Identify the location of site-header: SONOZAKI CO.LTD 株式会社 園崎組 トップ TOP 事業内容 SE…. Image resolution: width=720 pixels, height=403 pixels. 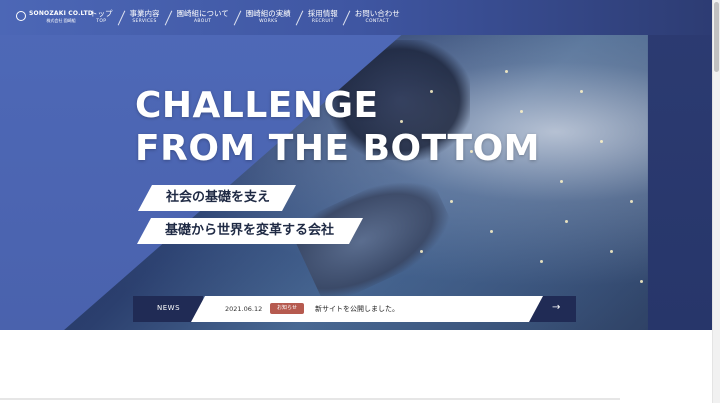
(356, 17).